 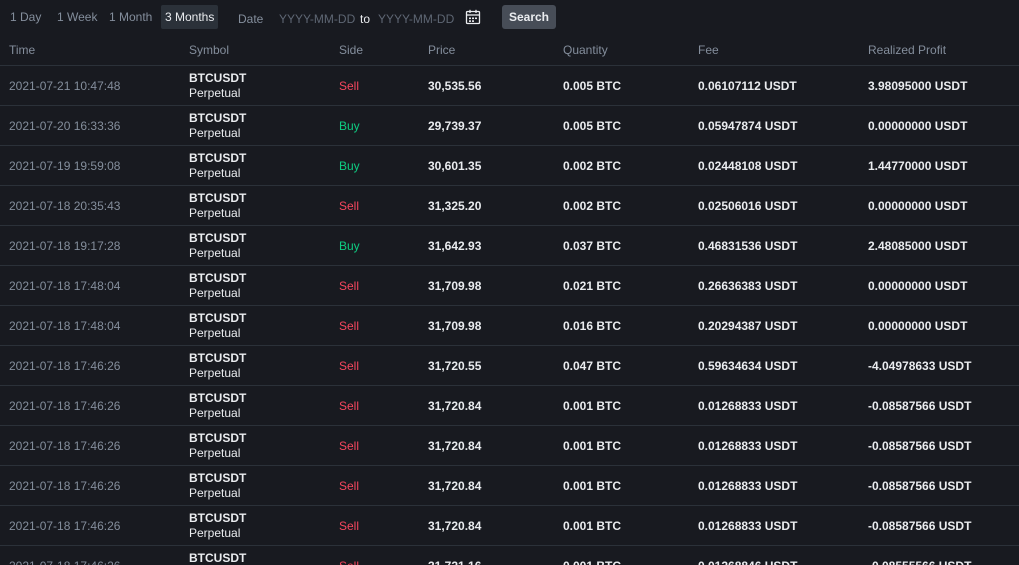 What do you see at coordinates (592, 286) in the screenshot?
I see `trade-quantity: 0.021 BTC` at bounding box center [592, 286].